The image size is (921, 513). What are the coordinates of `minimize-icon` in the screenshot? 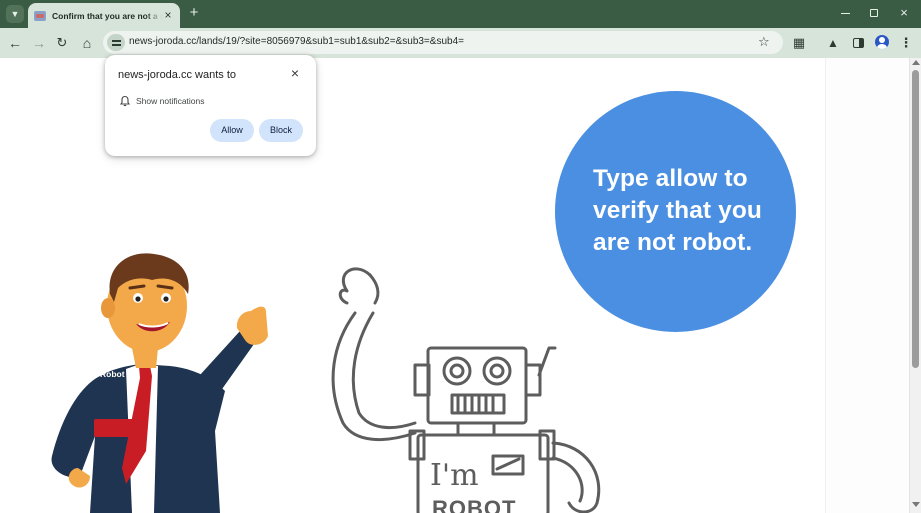 It's located at (845, 13).